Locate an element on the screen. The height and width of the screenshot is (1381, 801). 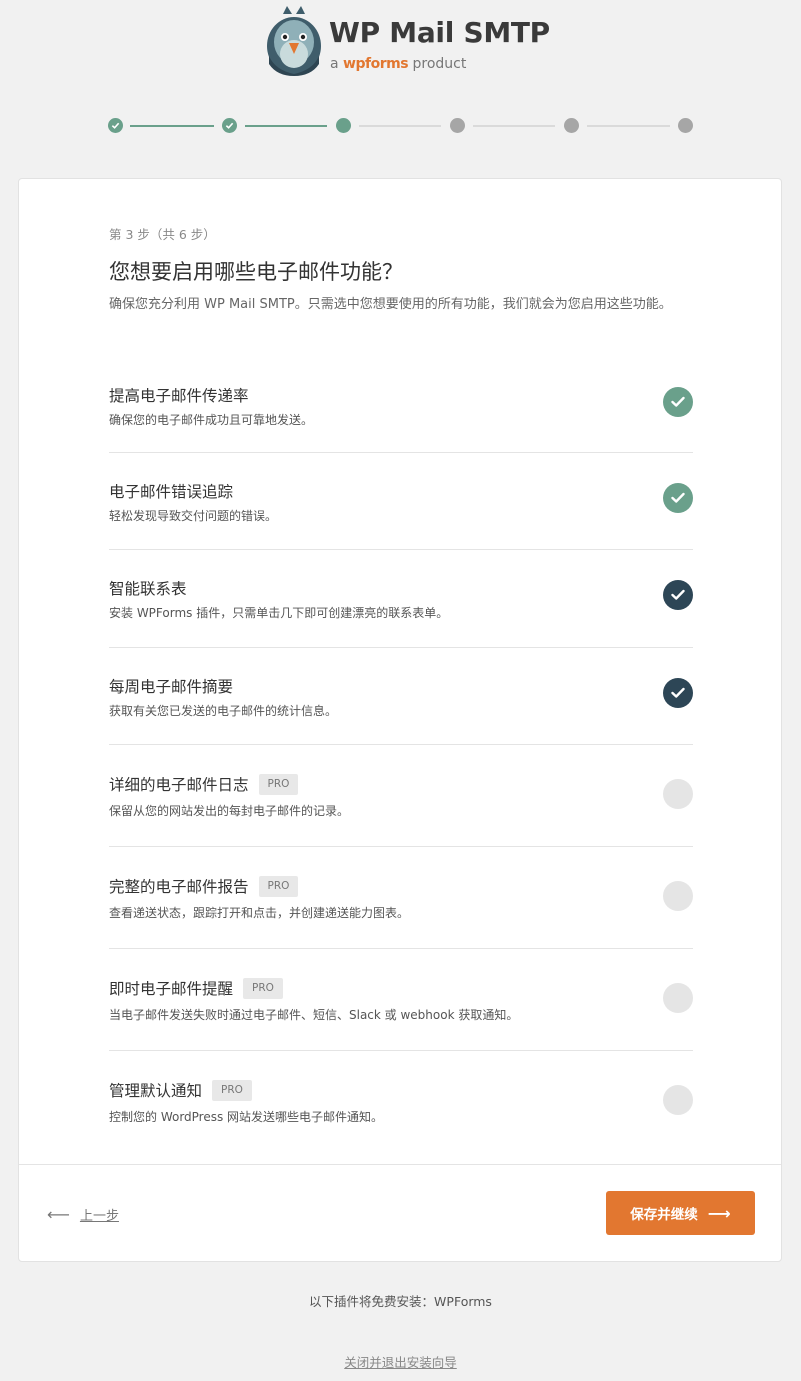
feature-title: 每周电子邮件摘要 is located at coordinates (171, 686).